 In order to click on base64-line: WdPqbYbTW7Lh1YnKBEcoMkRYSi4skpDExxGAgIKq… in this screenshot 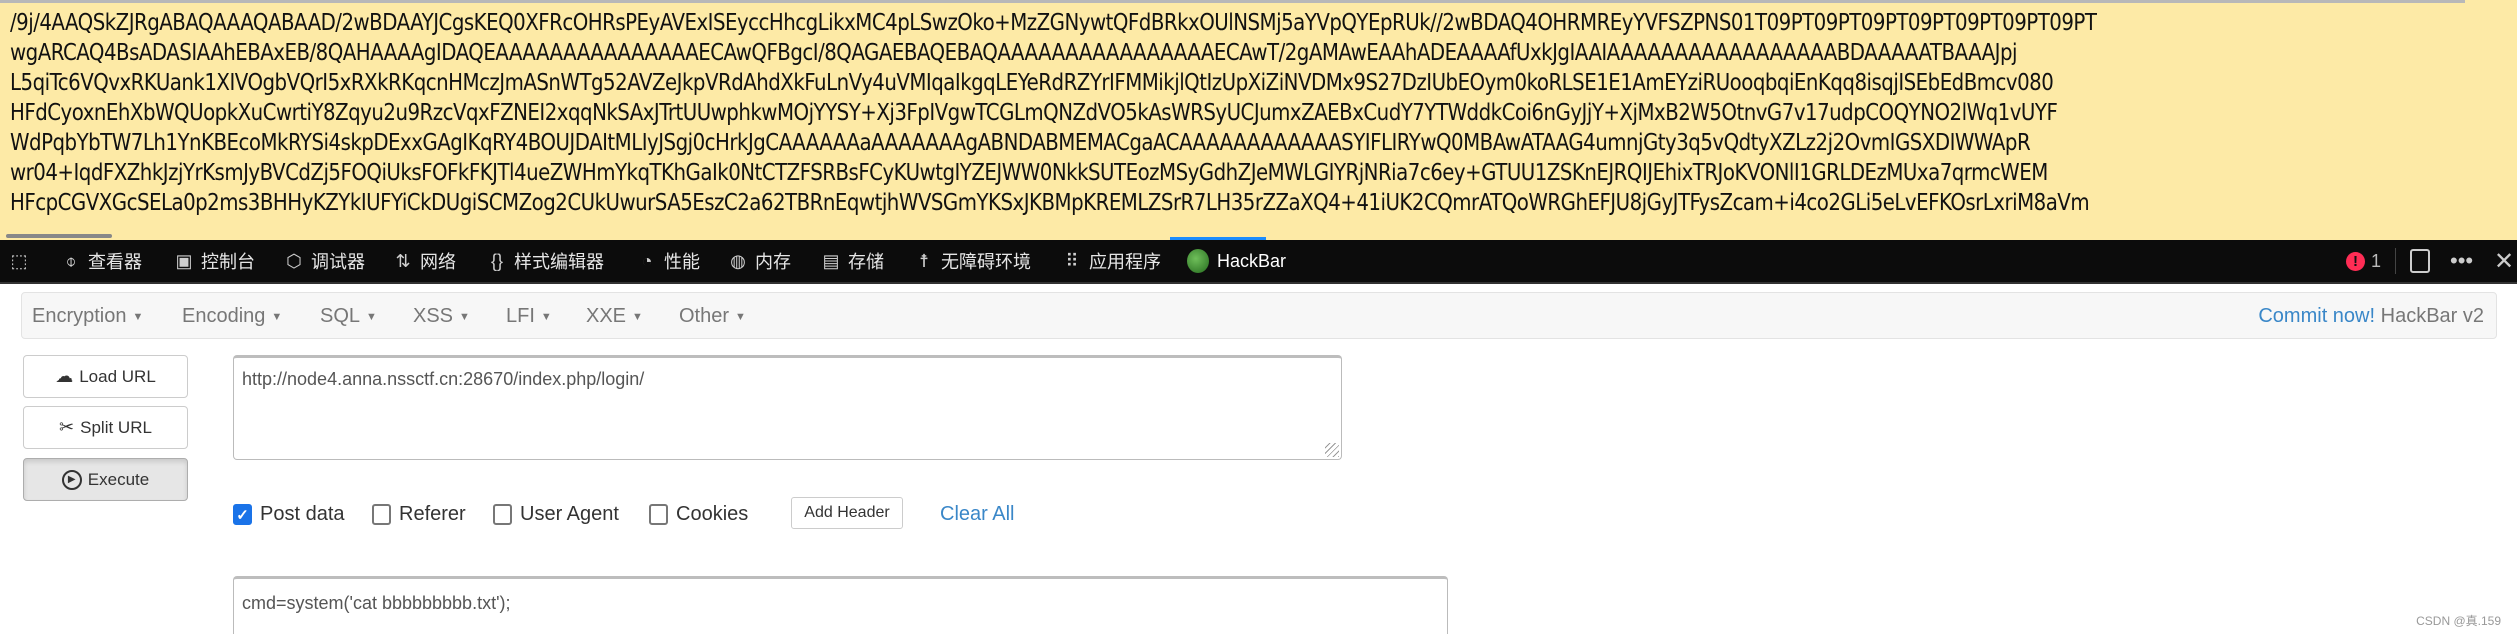, I will do `click(1020, 143)`.